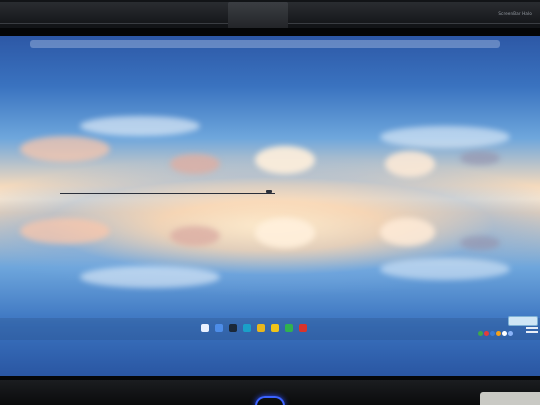 This screenshot has height=405, width=540. Describe the element at coordinates (531, 331) in the screenshot. I see `tray-clock-icon` at that location.